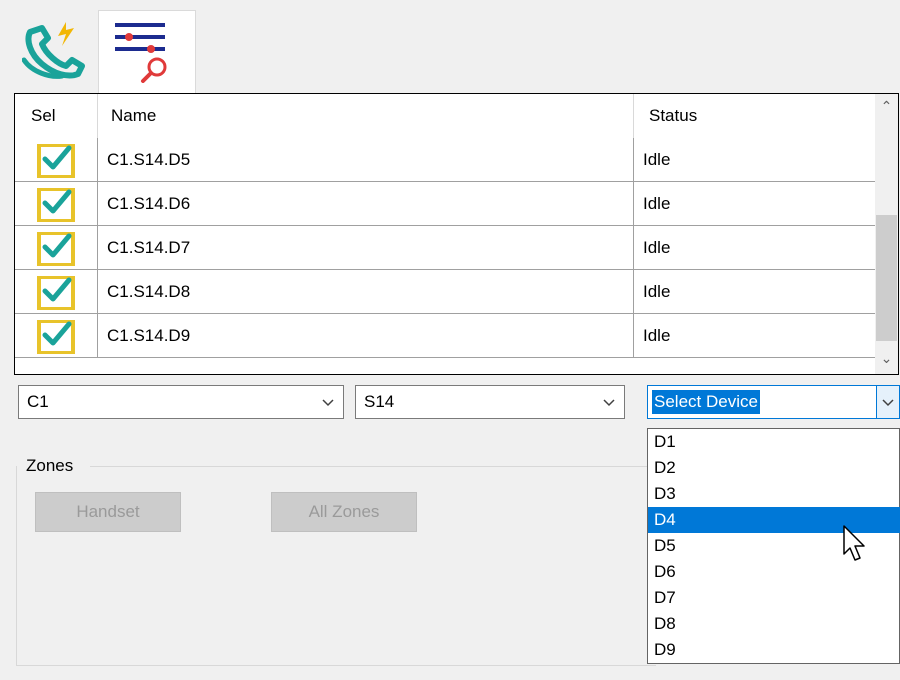  I want to click on tab-device-filter, so click(147, 52).